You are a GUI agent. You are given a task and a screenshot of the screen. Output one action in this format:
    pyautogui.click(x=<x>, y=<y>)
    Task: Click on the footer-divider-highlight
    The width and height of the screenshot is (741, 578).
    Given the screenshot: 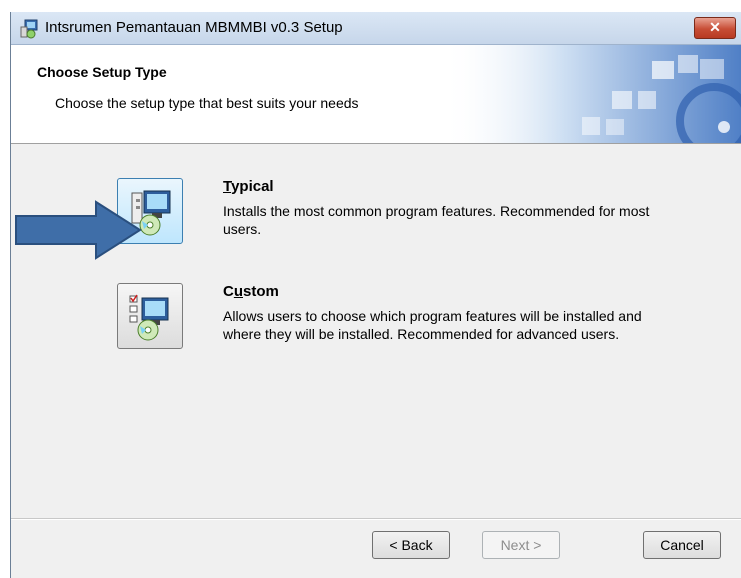 What is the action you would take?
    pyautogui.click(x=376, y=519)
    